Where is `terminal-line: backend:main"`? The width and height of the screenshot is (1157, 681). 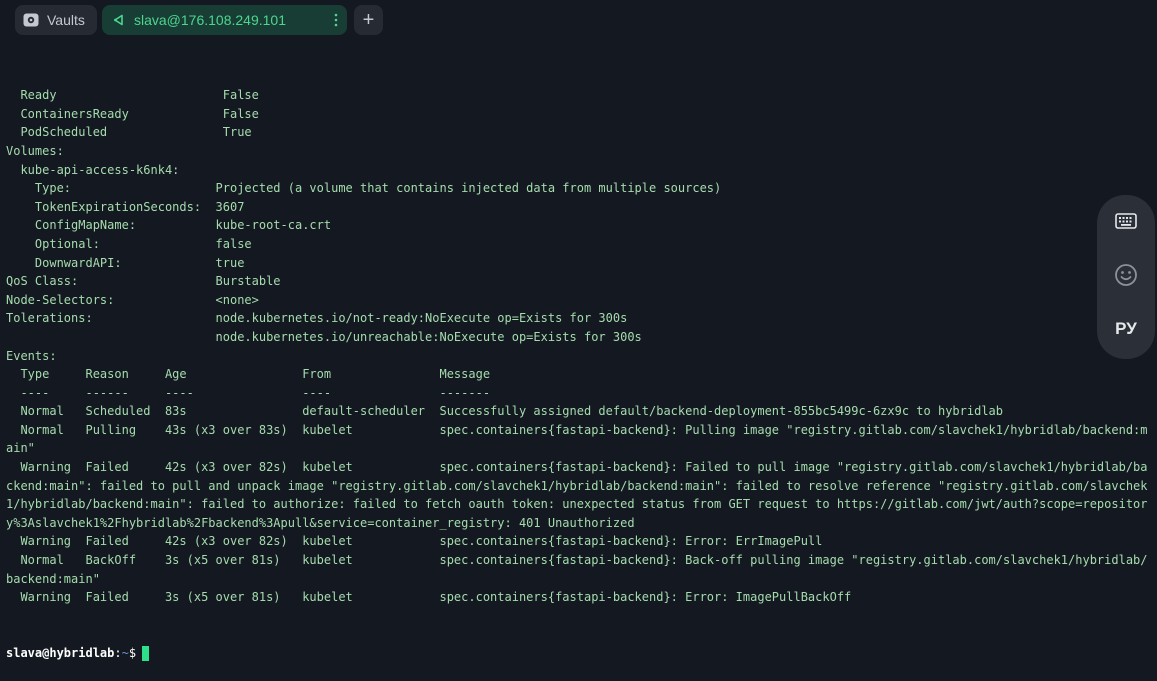
terminal-line: backend:main" is located at coordinates (53, 578).